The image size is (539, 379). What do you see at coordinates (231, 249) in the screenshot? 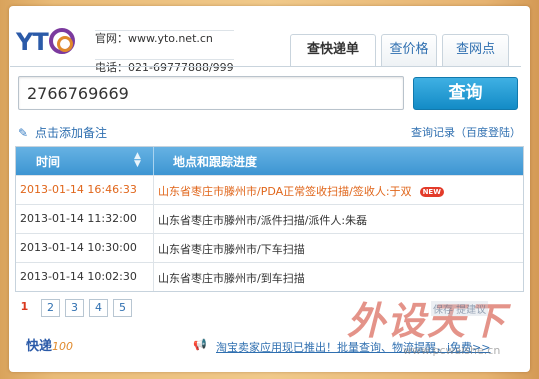
I see `row-desc: 山东省枣庄市滕州市/下车扫描` at bounding box center [231, 249].